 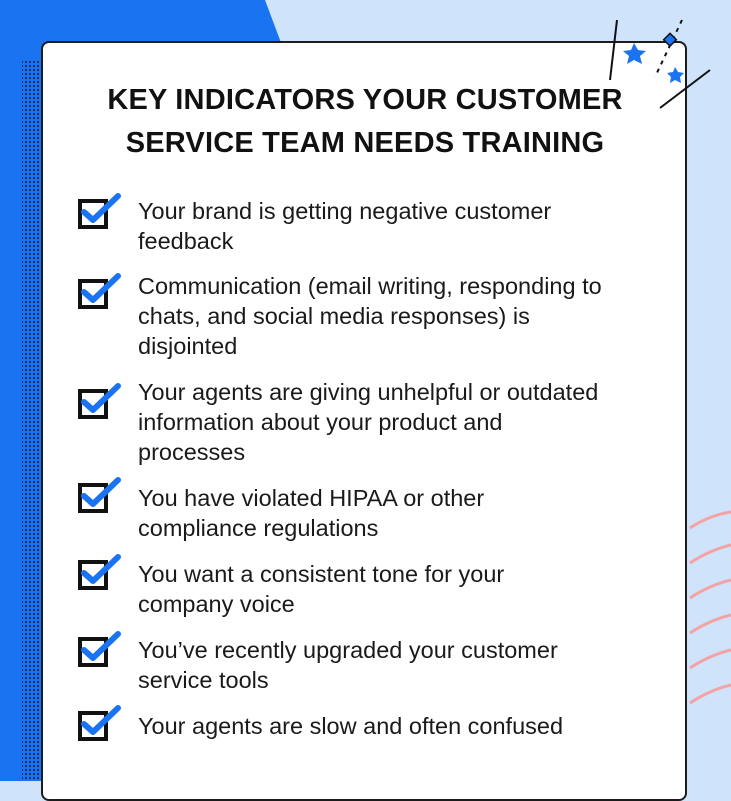 I want to click on list-item-line: You want a consistent tone for your, so click(x=321, y=574).